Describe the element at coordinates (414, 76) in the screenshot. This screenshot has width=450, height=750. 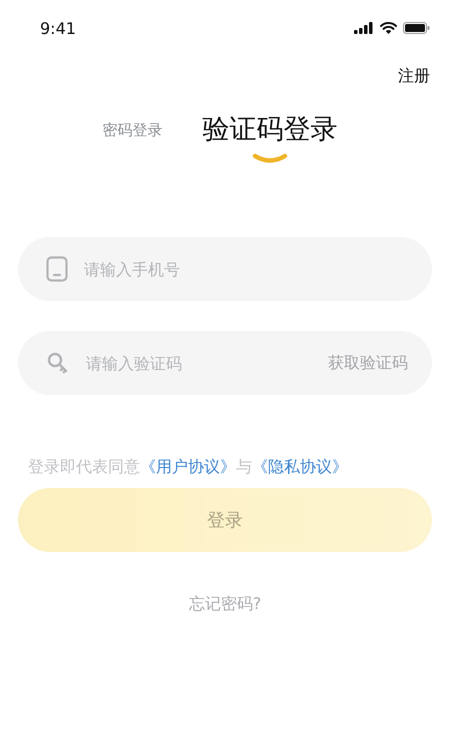
I see `register-link: 注册` at that location.